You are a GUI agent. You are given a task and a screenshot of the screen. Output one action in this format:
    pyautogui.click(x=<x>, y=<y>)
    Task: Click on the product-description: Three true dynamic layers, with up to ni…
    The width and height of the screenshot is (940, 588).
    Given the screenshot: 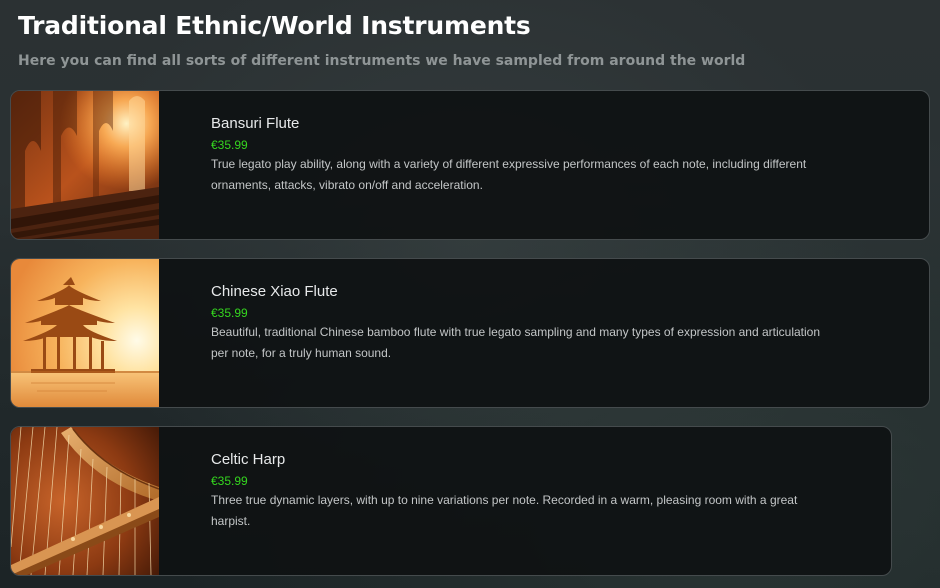 What is the action you would take?
    pyautogui.click(x=504, y=510)
    